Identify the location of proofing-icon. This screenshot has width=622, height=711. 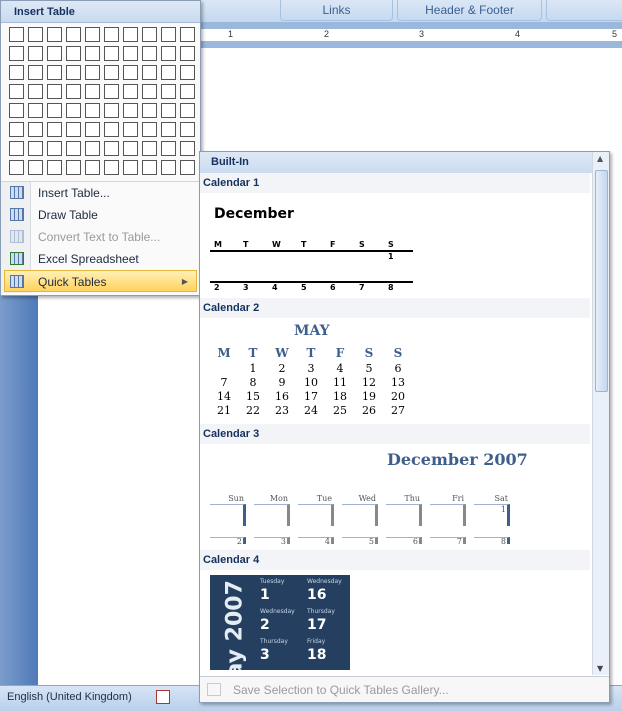
(163, 697).